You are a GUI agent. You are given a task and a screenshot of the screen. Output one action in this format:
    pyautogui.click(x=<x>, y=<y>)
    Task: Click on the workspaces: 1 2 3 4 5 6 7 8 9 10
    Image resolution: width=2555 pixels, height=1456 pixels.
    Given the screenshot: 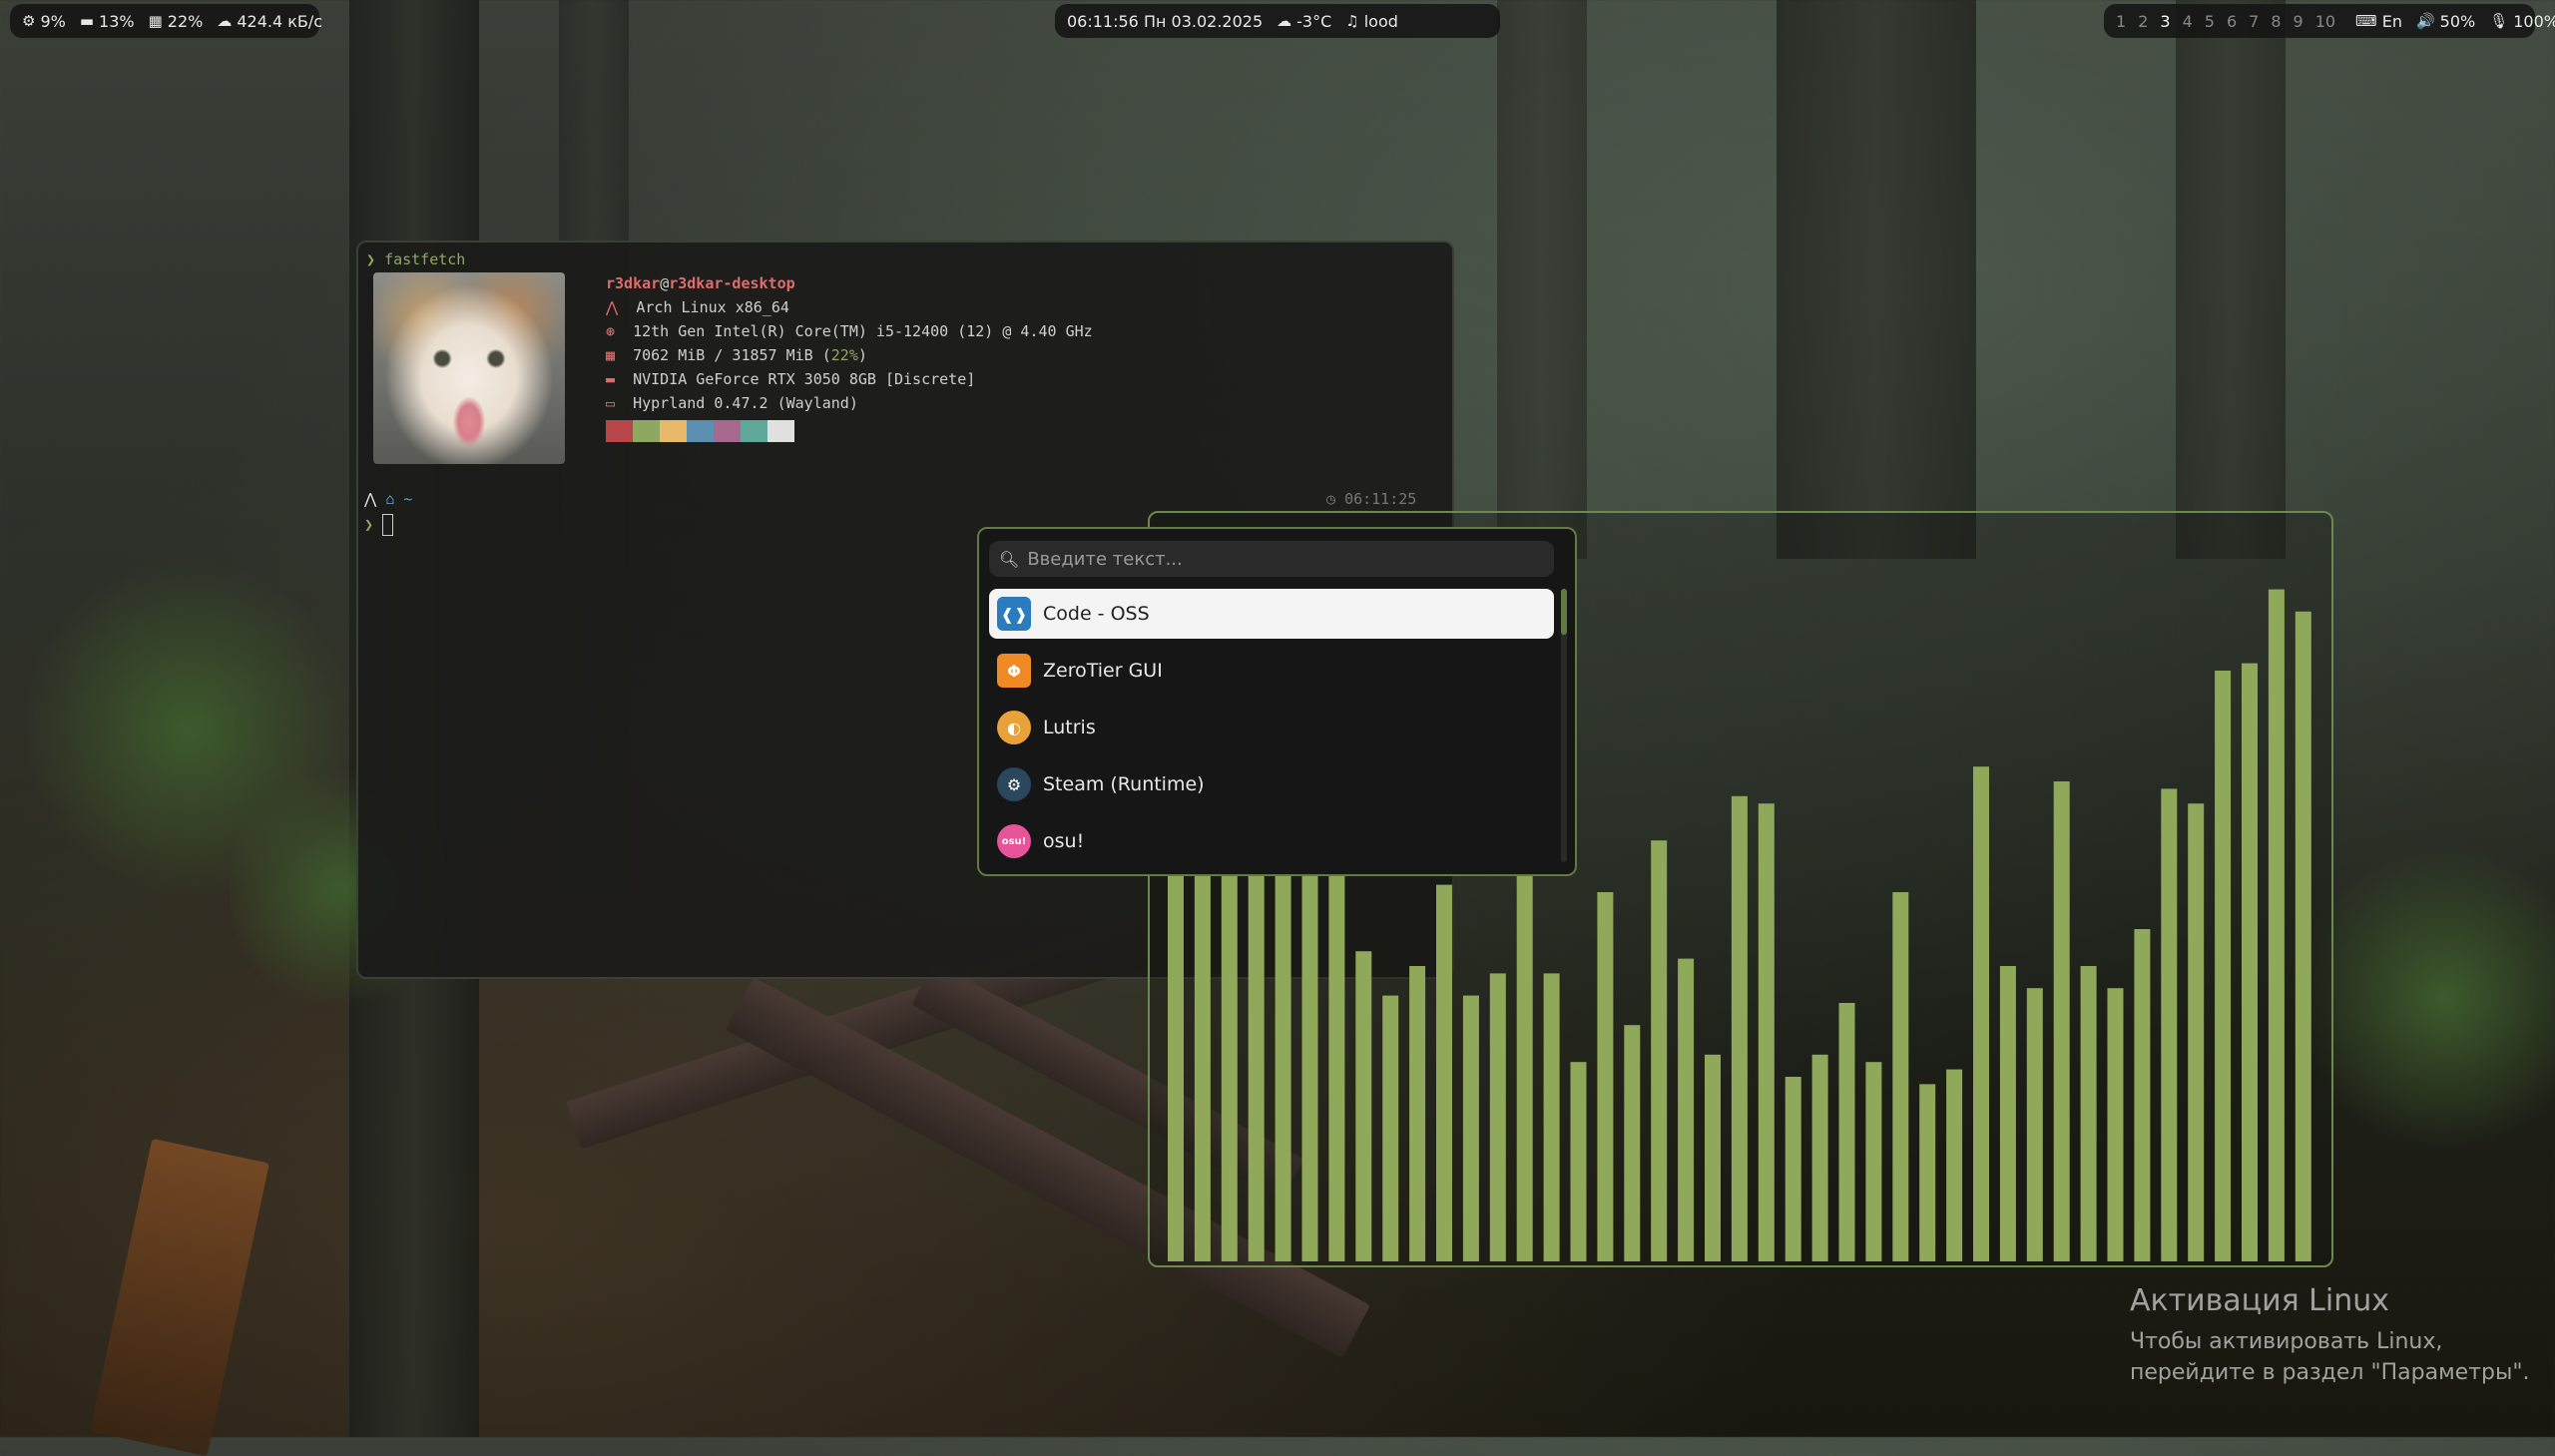 What is the action you would take?
    pyautogui.click(x=2225, y=21)
    